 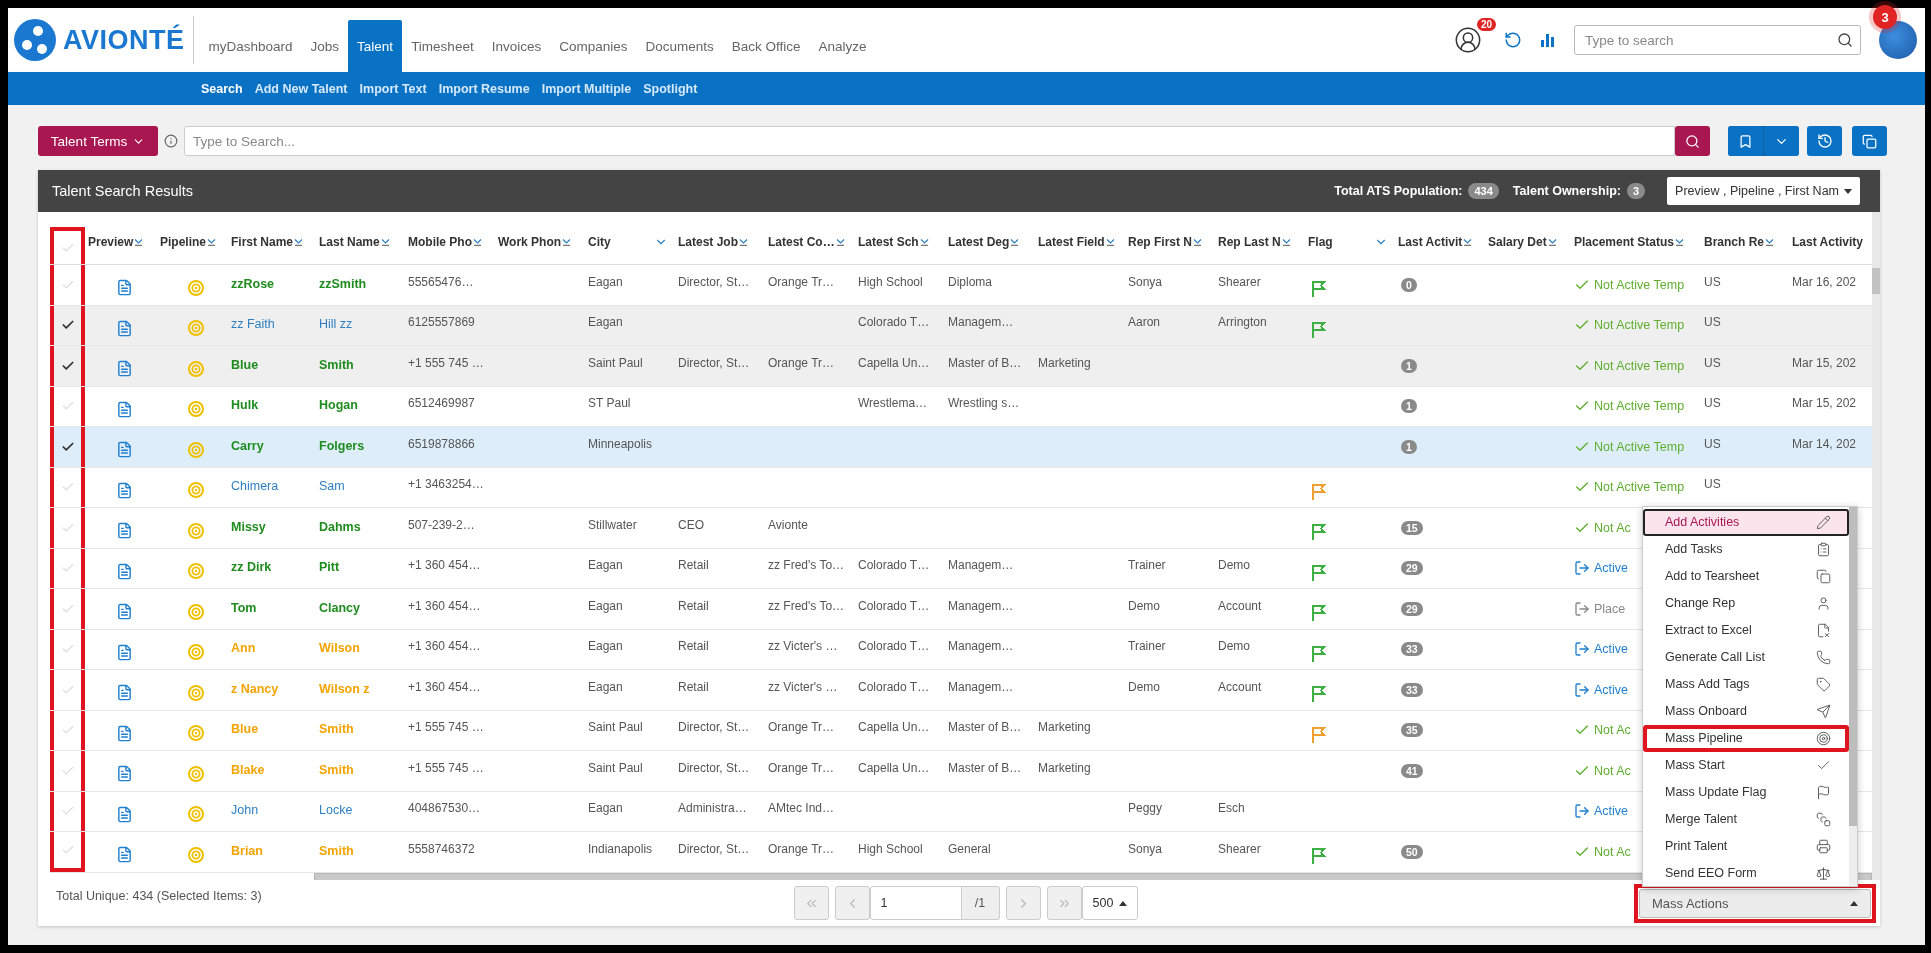 What do you see at coordinates (250, 46) in the screenshot?
I see `nav-tab: myDashboard` at bounding box center [250, 46].